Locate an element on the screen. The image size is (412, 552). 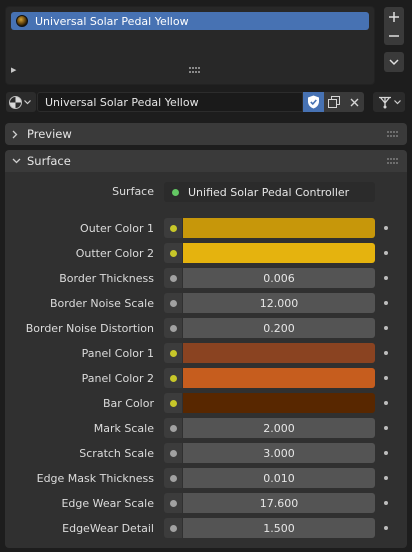
outter-color-2-label: Outter Color 2 is located at coordinates (114, 253).